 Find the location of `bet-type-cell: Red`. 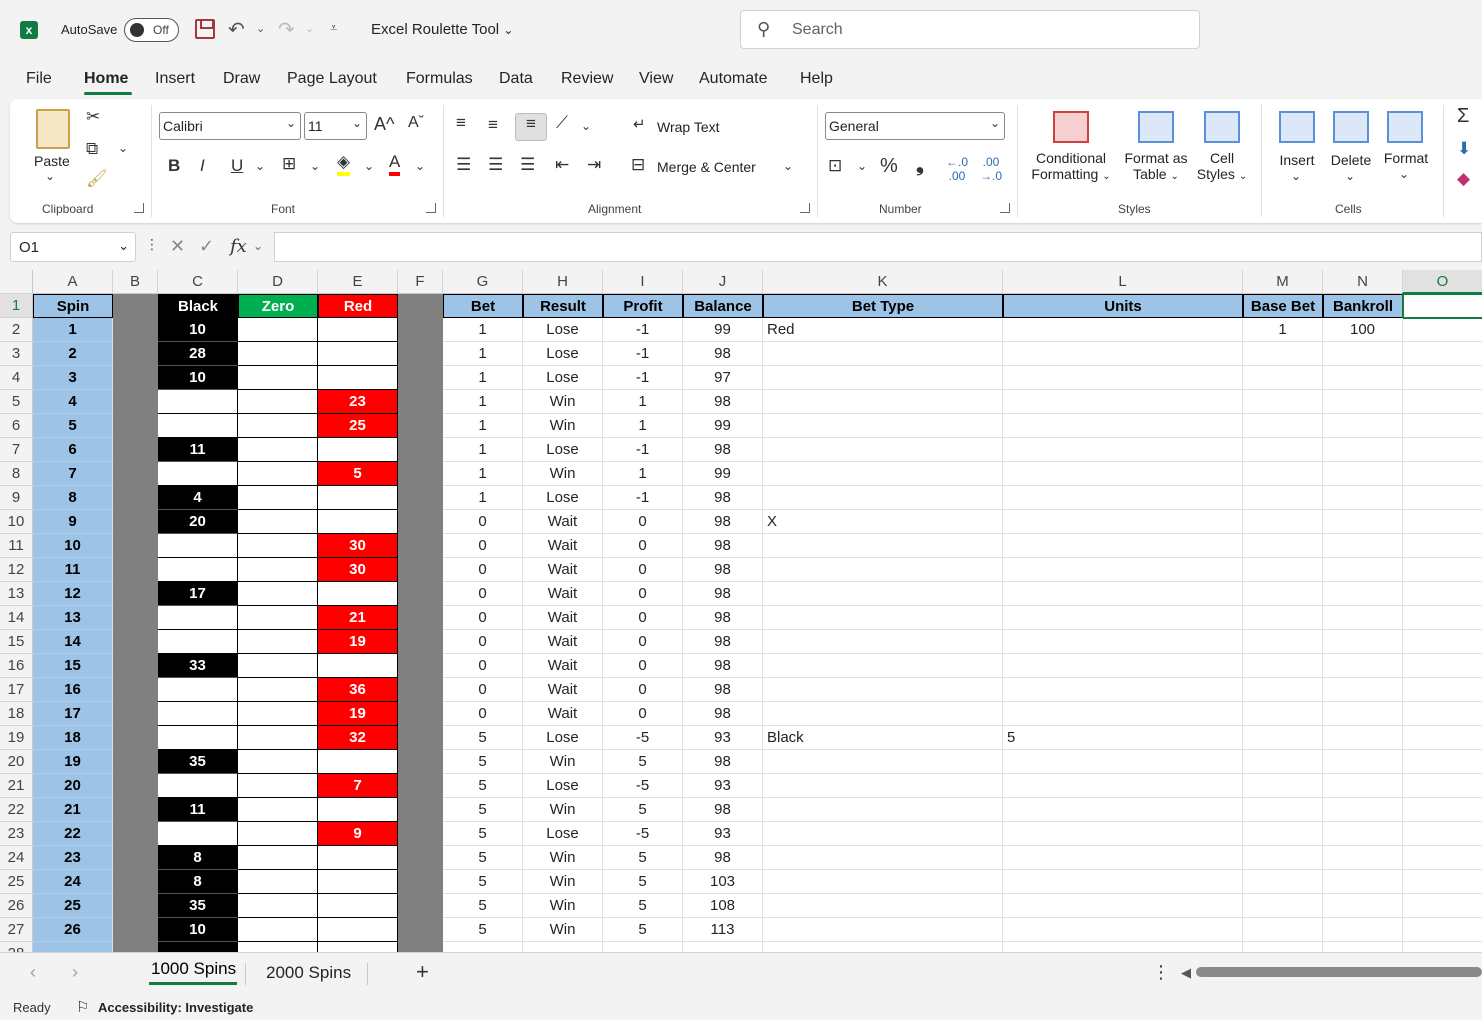

bet-type-cell: Red is located at coordinates (883, 330).